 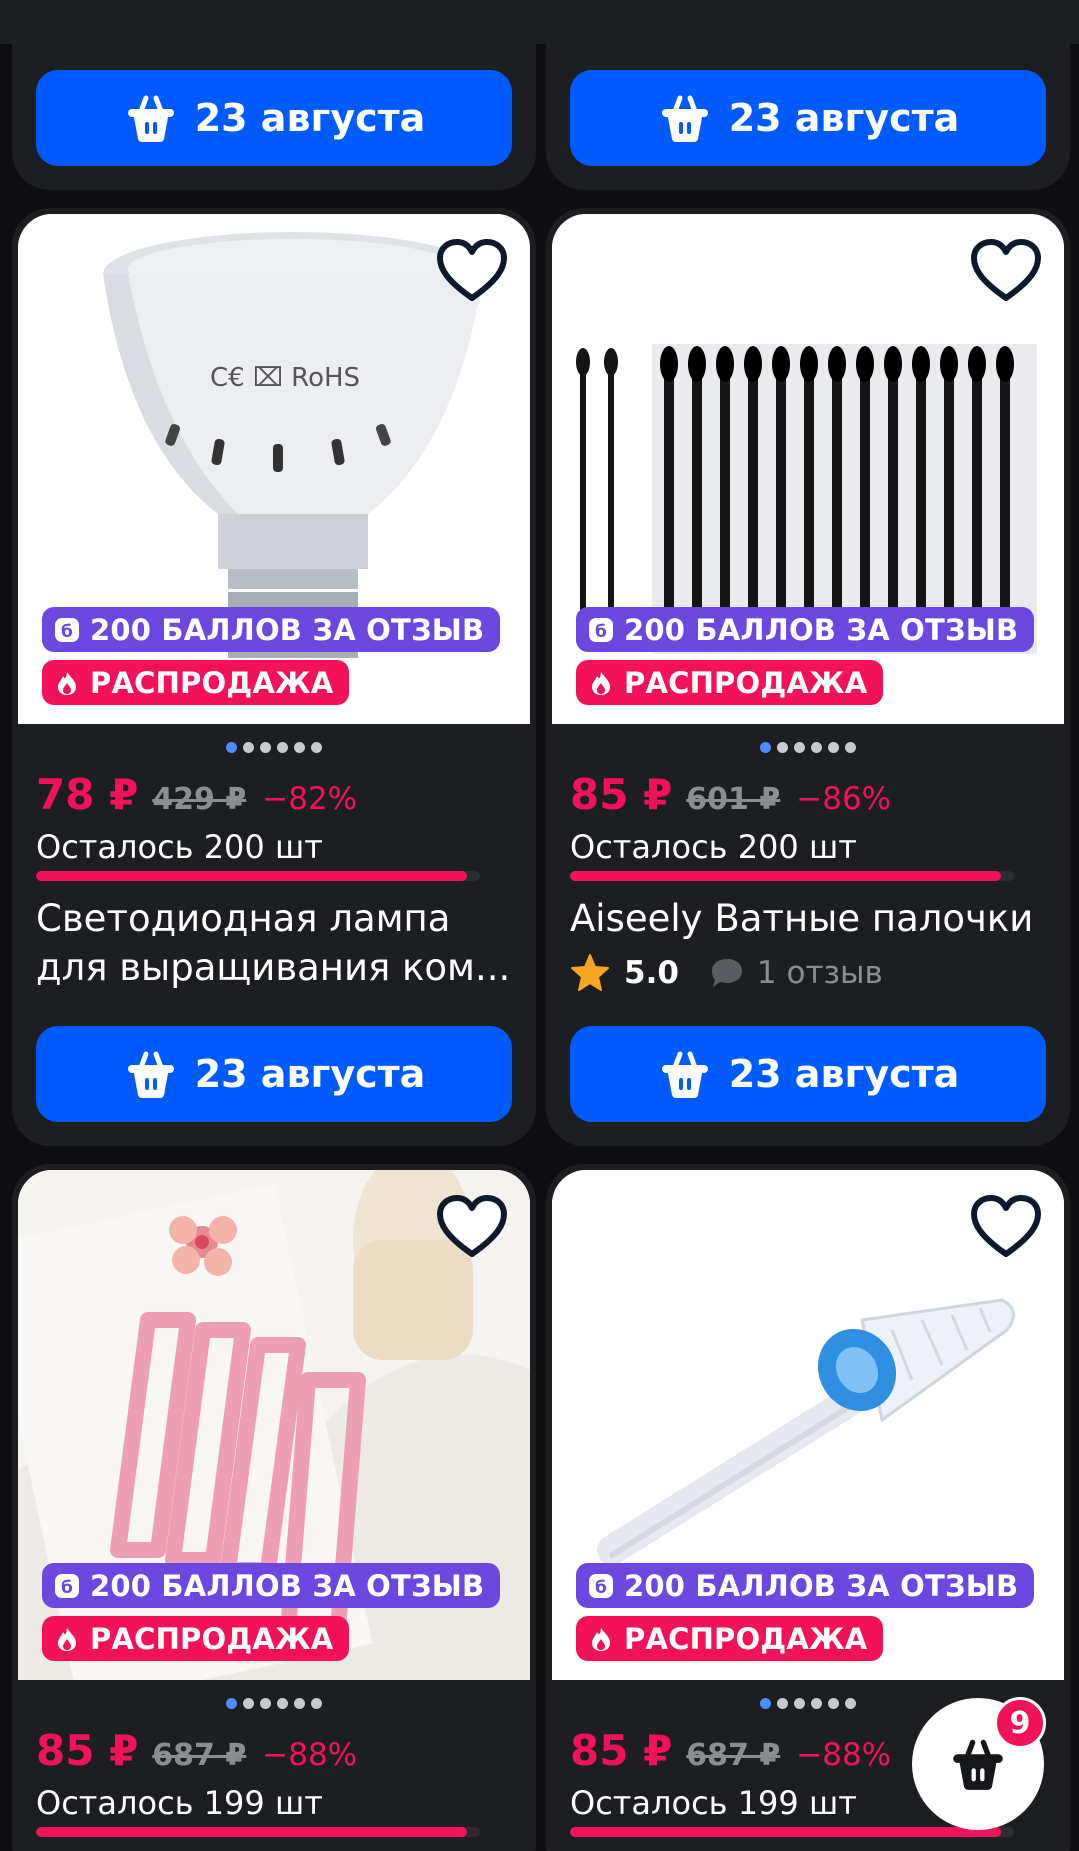 I want to click on svg-text: C€ ⌧ RoHS, so click(x=285, y=378).